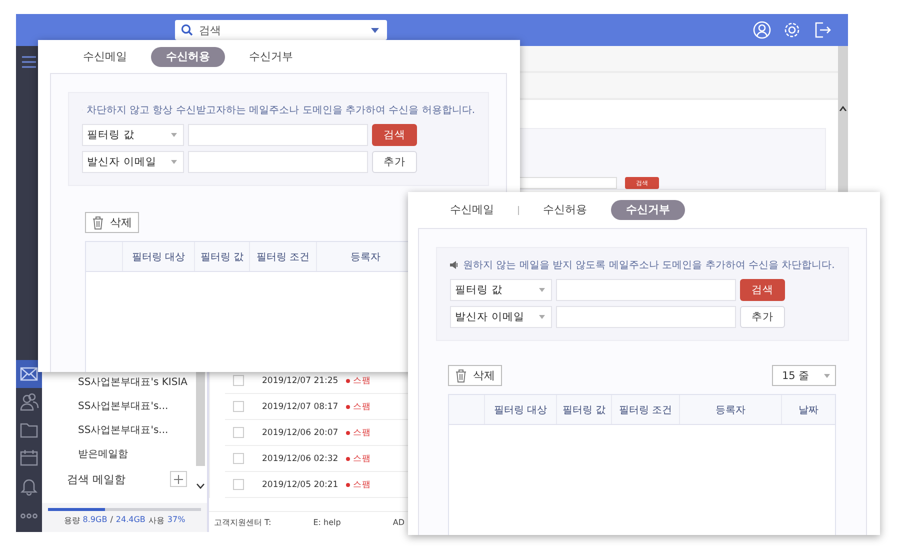 This screenshot has width=900, height=550. I want to click on plus-icon, so click(178, 479).